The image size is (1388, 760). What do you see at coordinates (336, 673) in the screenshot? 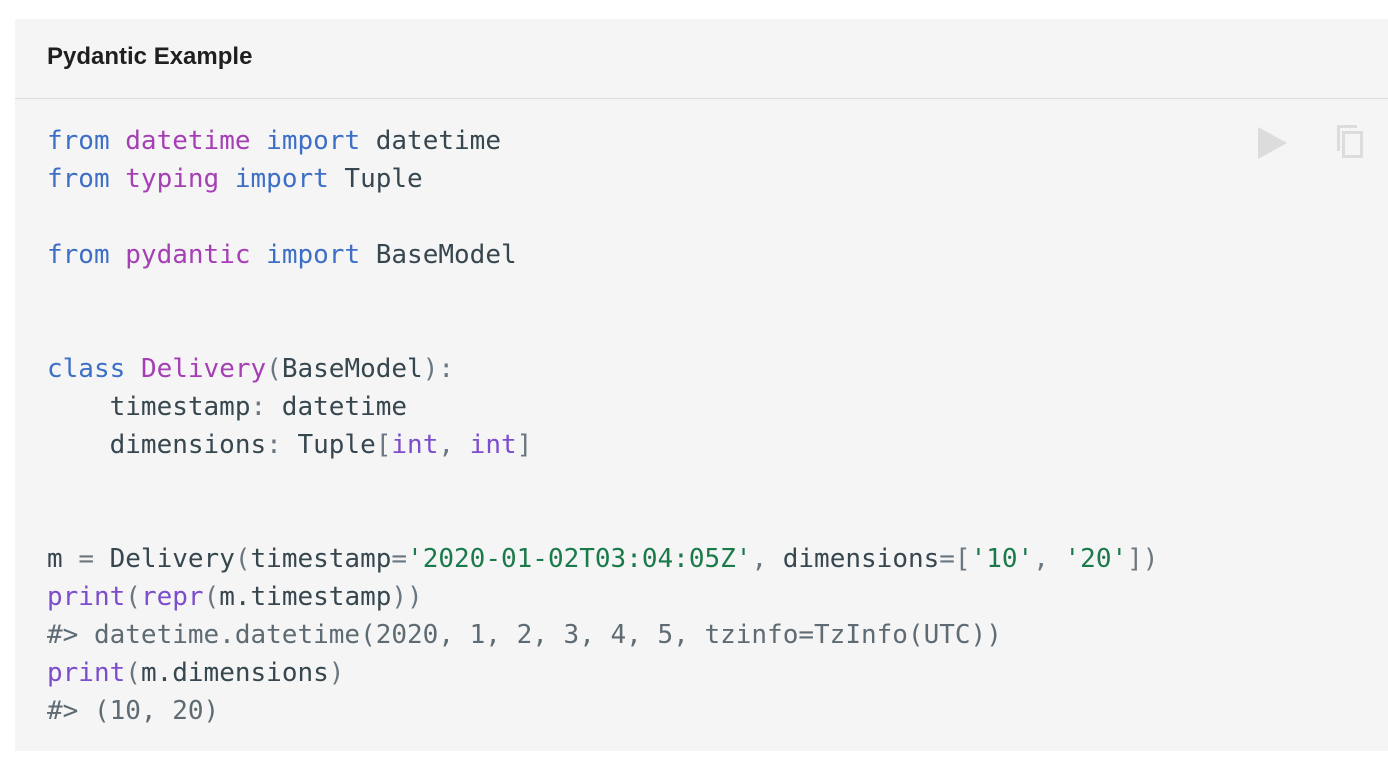
I see `code-token: )` at bounding box center [336, 673].